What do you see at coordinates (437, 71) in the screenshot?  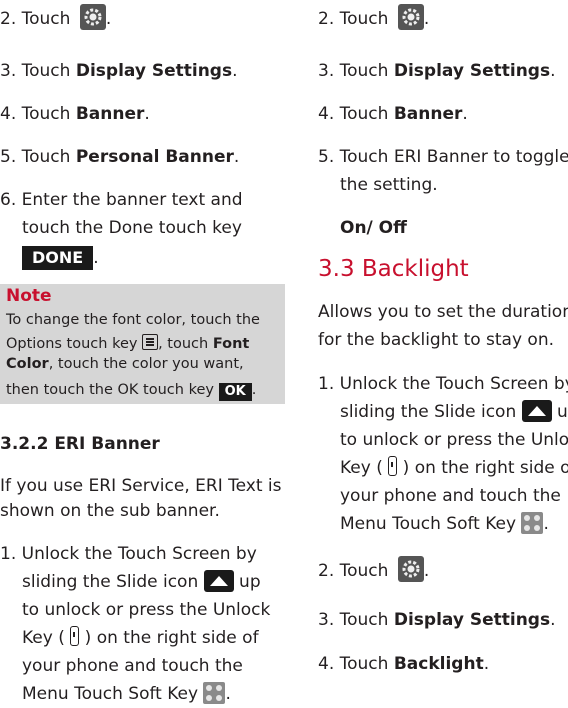 I see `right-step-3: 3. Touch Display Settings.` at bounding box center [437, 71].